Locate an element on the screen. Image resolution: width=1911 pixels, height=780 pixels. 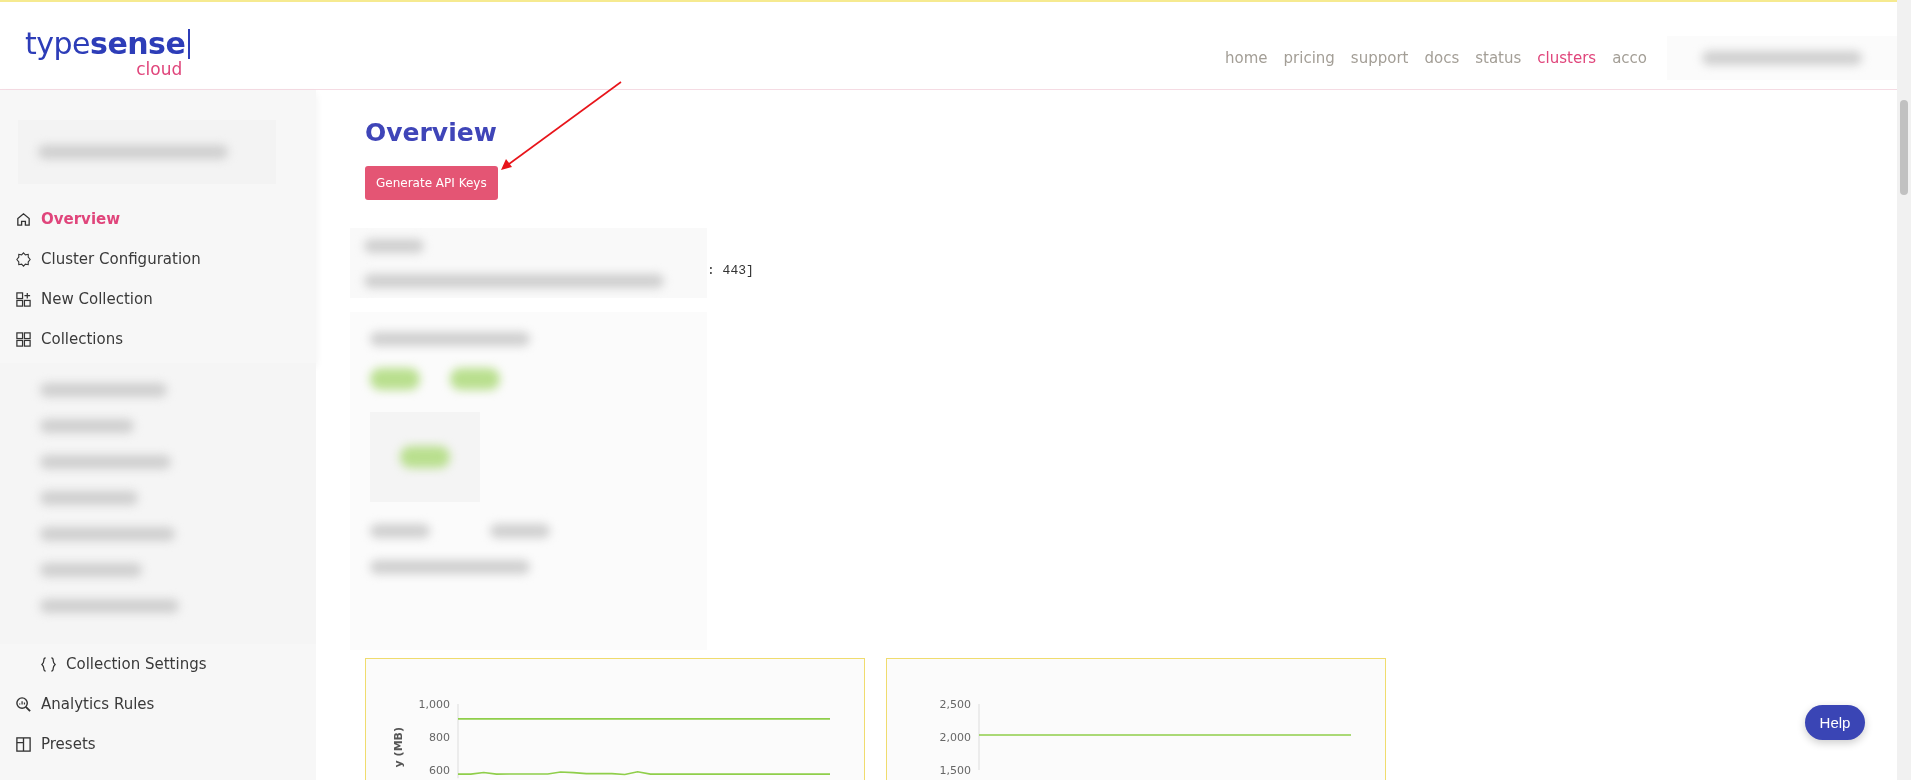
sidebar-item: Collections is located at coordinates (158, 339).